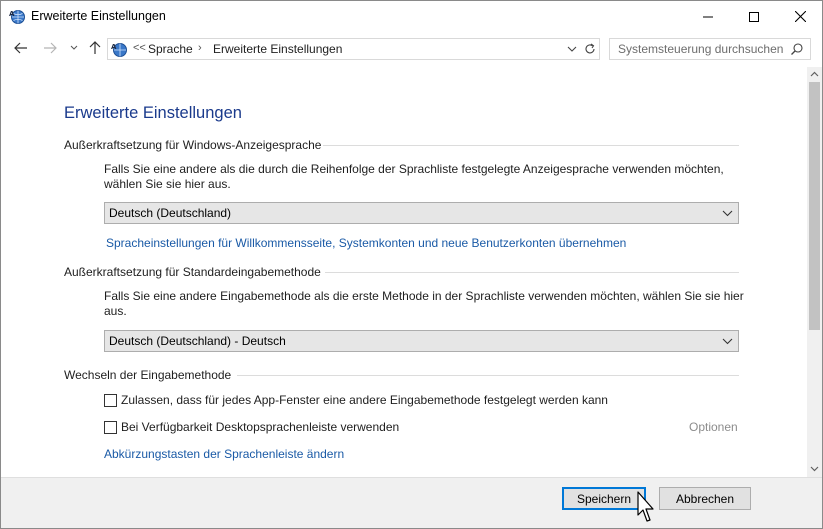 This screenshot has width=823, height=529. I want to click on forward-button, so click(50, 48).